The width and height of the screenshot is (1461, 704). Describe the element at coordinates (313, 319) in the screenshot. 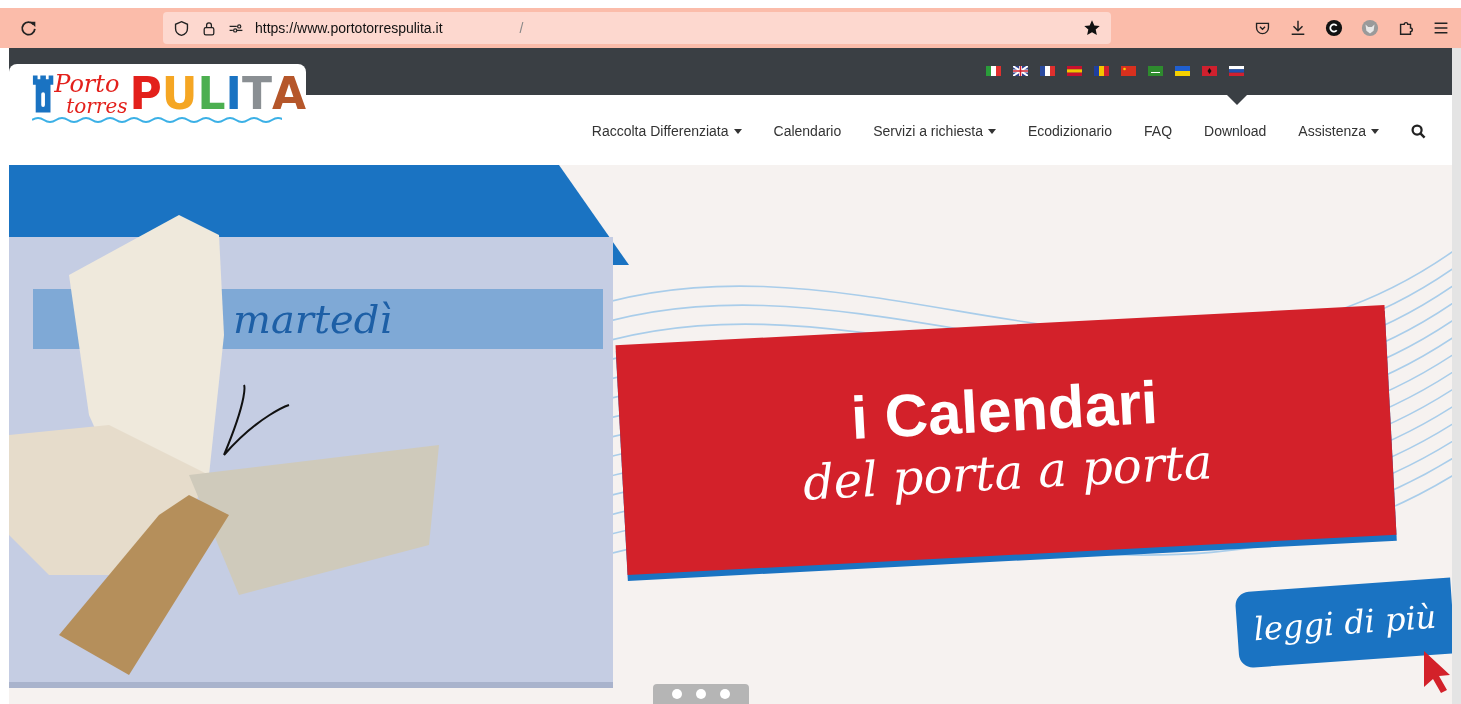

I see `calendar-day-text: martedì` at that location.